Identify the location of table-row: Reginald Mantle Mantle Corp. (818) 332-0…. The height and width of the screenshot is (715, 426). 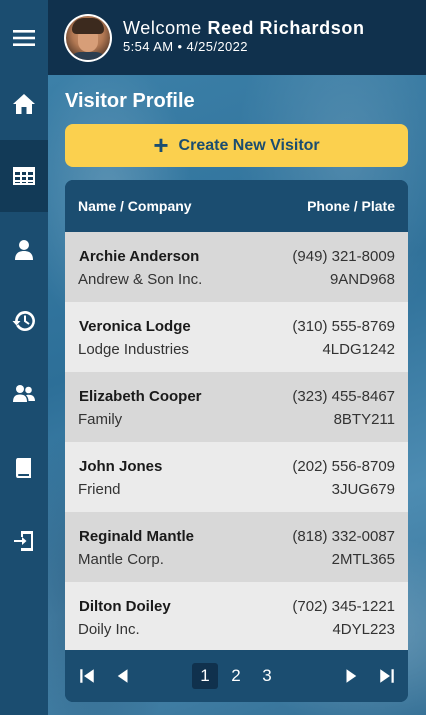
(236, 547).